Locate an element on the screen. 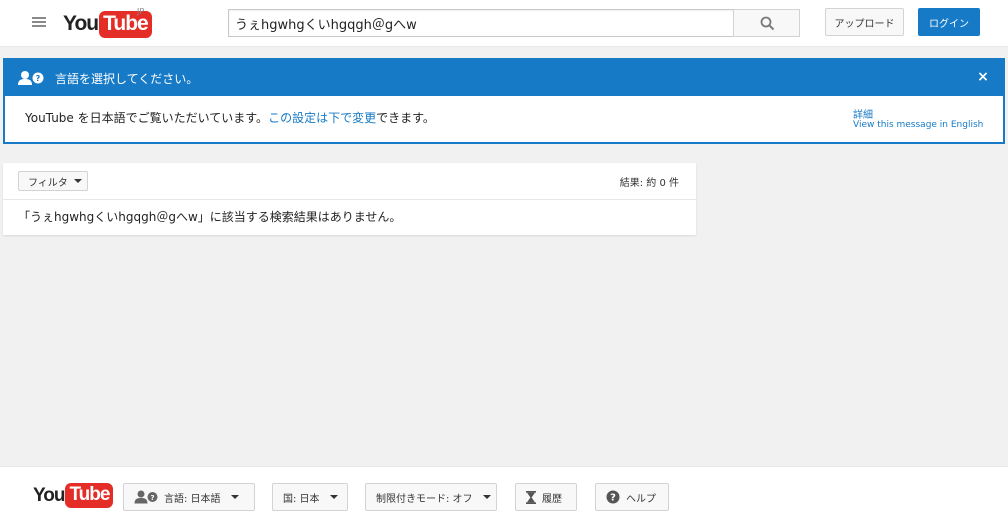 The image size is (1008, 526). masthead: You Tube JP アップロード ログイン is located at coordinates (504, 23).